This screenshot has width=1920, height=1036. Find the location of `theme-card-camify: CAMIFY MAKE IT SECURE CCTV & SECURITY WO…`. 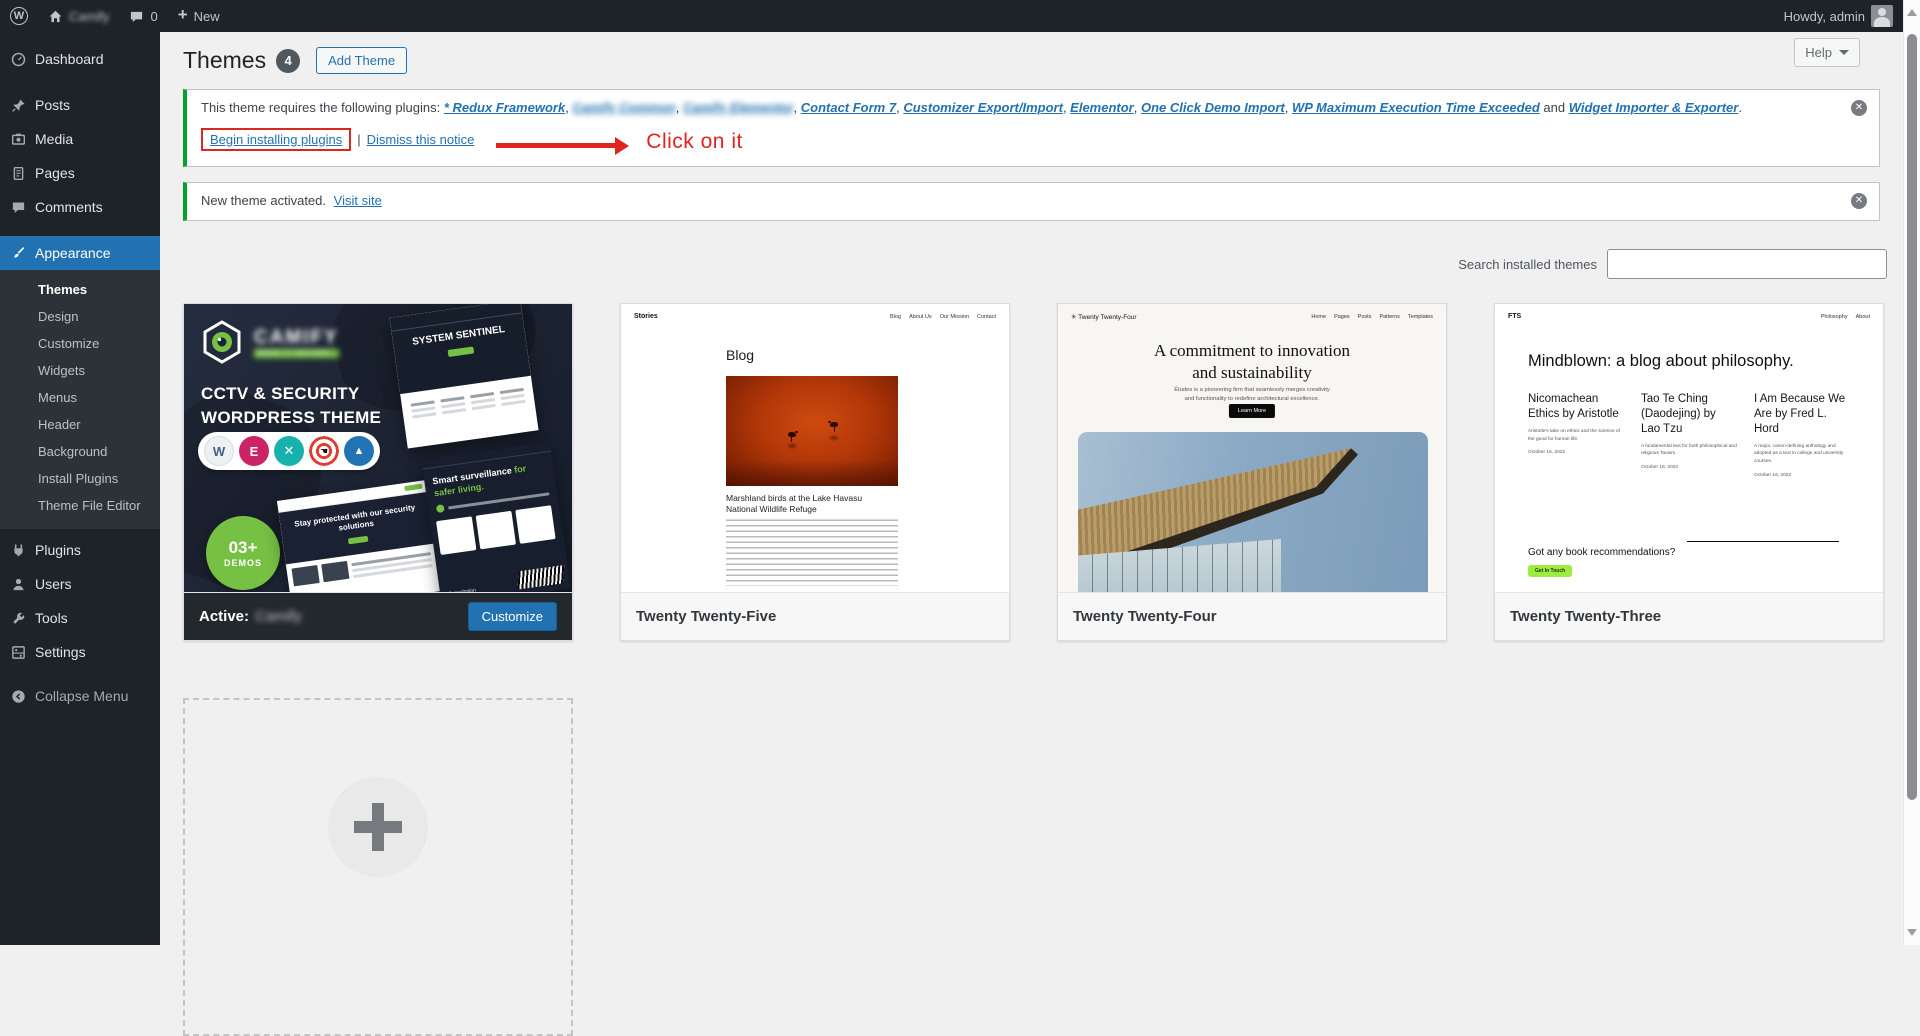

theme-card-camify: CAMIFY MAKE IT SECURE CCTV & SECURITY WO… is located at coordinates (378, 472).